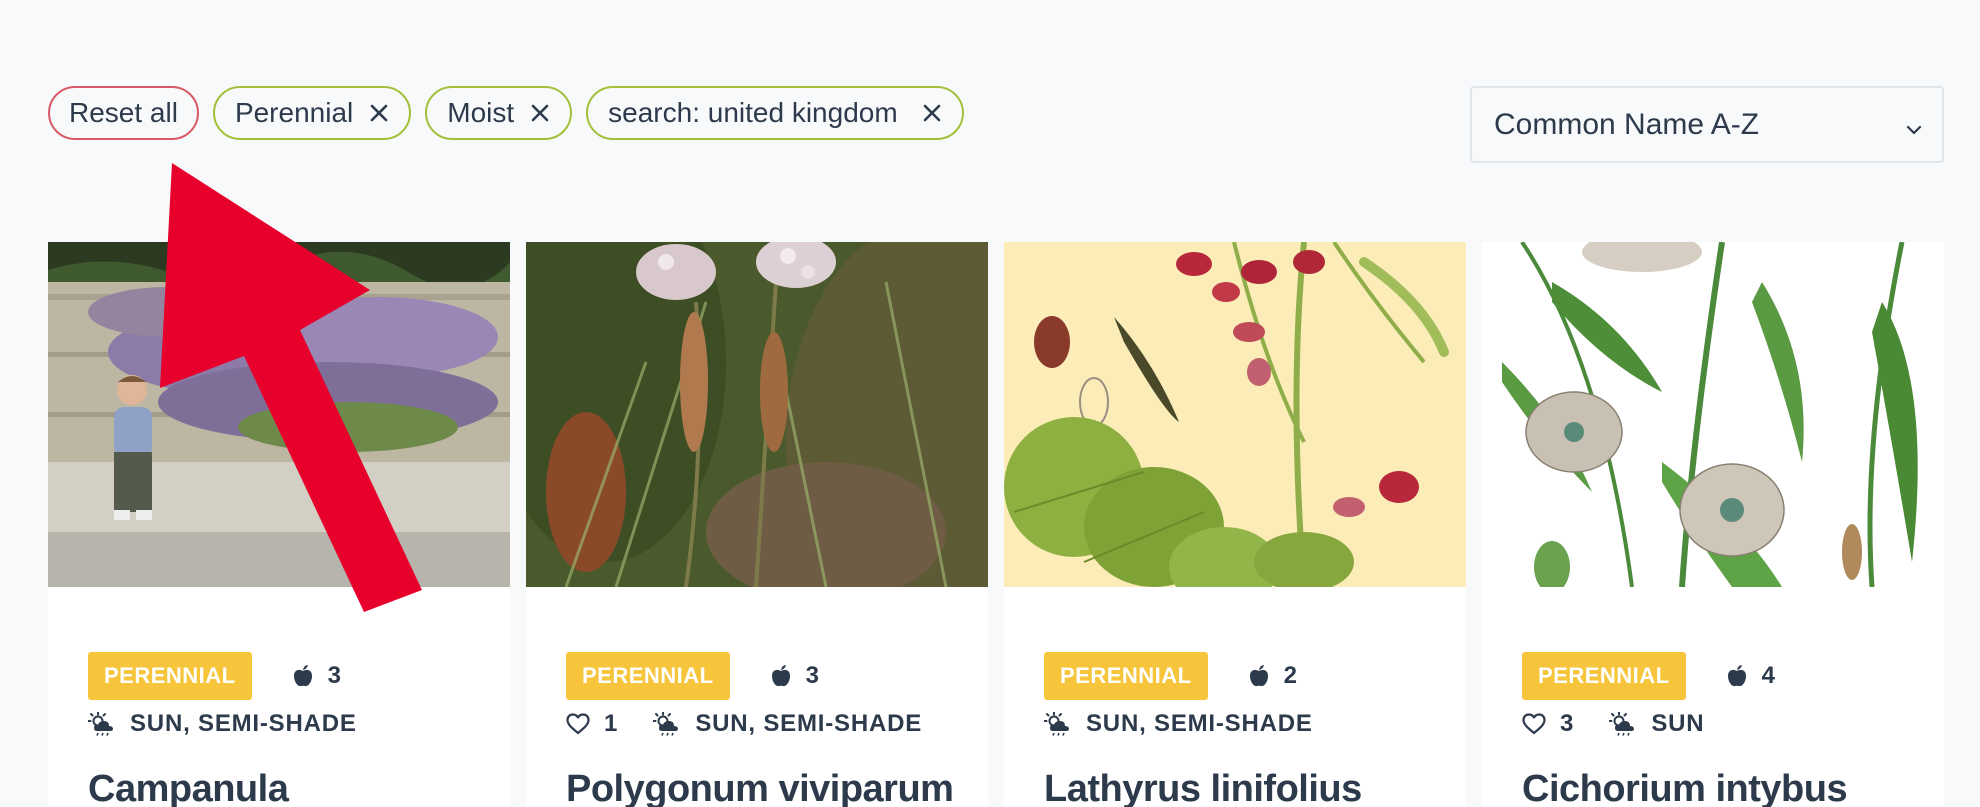  I want to click on sort-select: Common Name A-Z, so click(1707, 124).